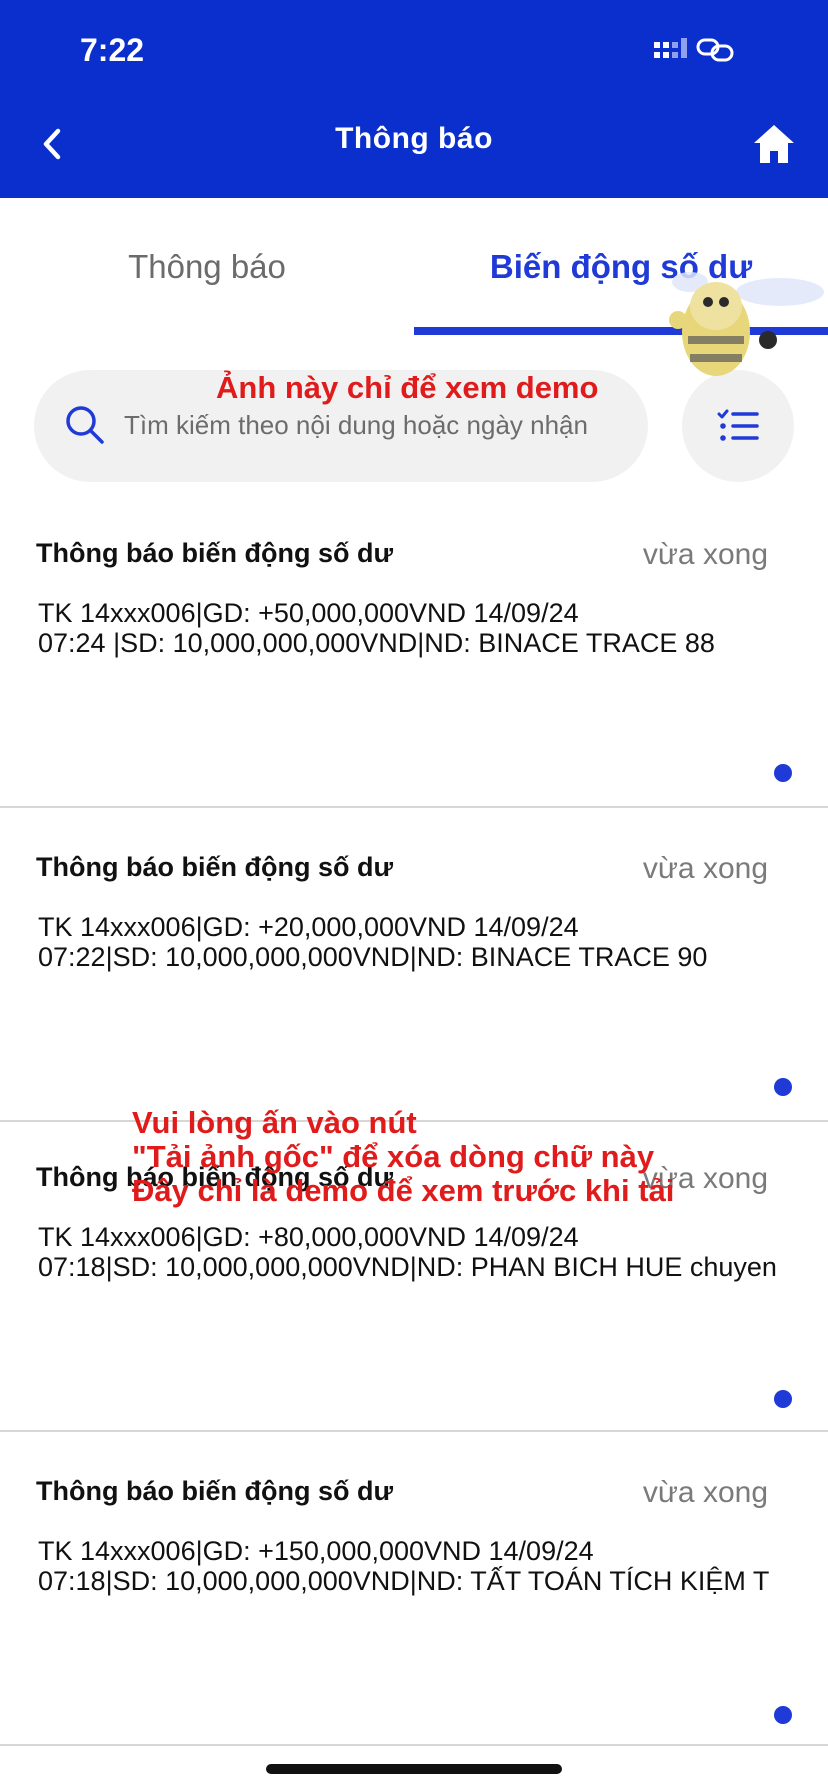 The image size is (828, 1792). Describe the element at coordinates (414, 1769) in the screenshot. I see `home-indicator` at that location.